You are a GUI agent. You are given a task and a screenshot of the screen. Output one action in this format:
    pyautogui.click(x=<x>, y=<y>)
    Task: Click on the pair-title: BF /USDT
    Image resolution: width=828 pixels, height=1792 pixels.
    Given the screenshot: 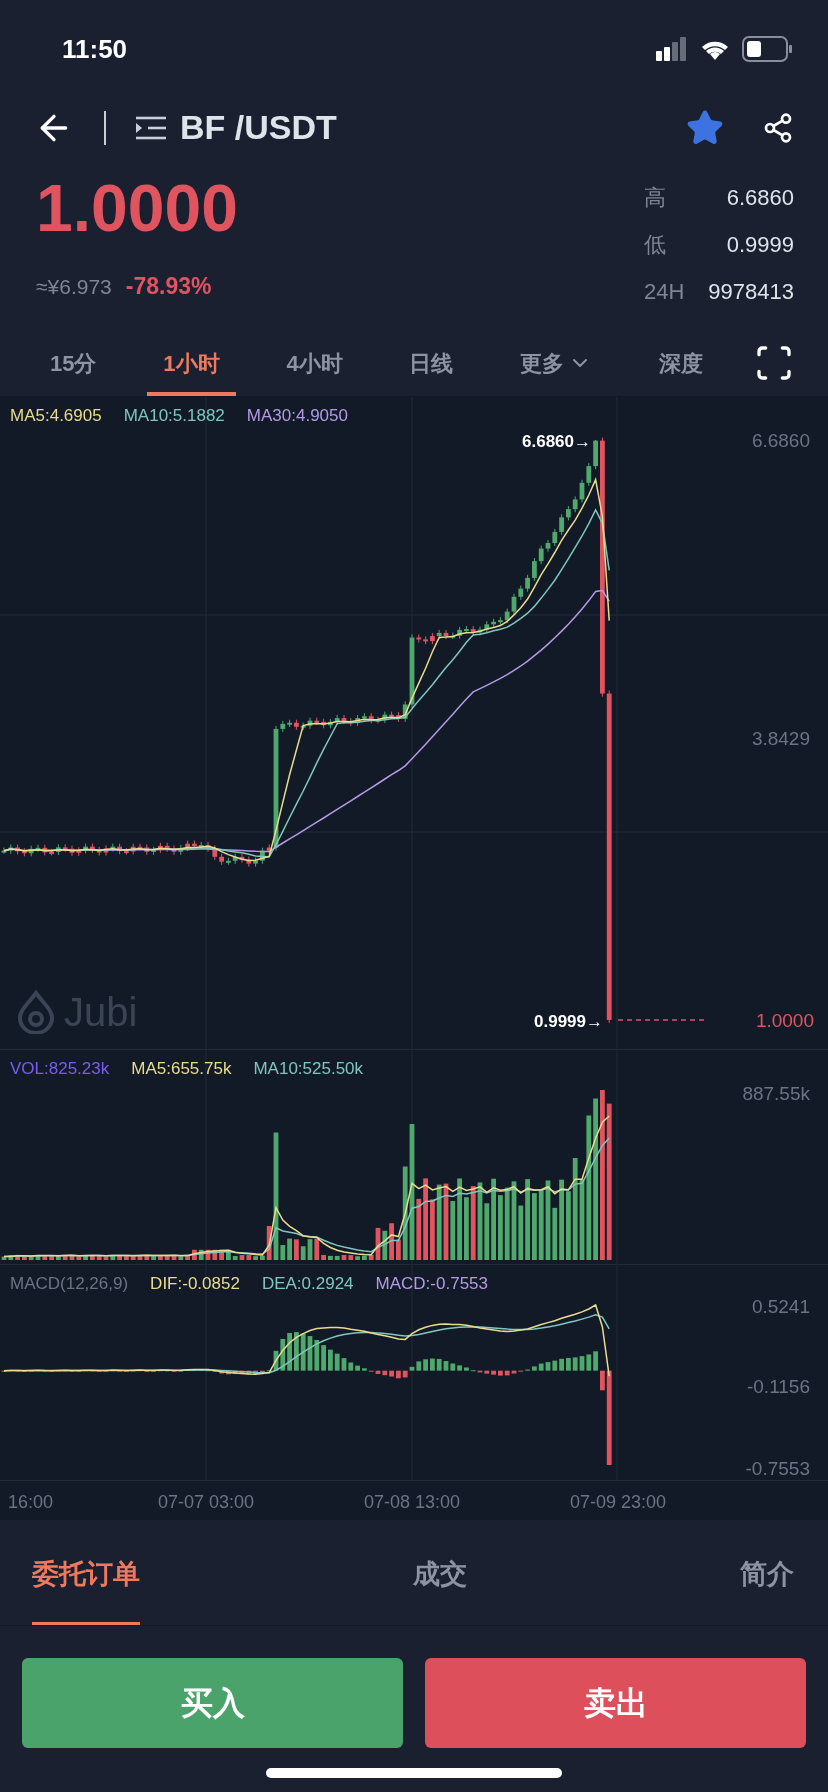 What is the action you would take?
    pyautogui.click(x=258, y=127)
    